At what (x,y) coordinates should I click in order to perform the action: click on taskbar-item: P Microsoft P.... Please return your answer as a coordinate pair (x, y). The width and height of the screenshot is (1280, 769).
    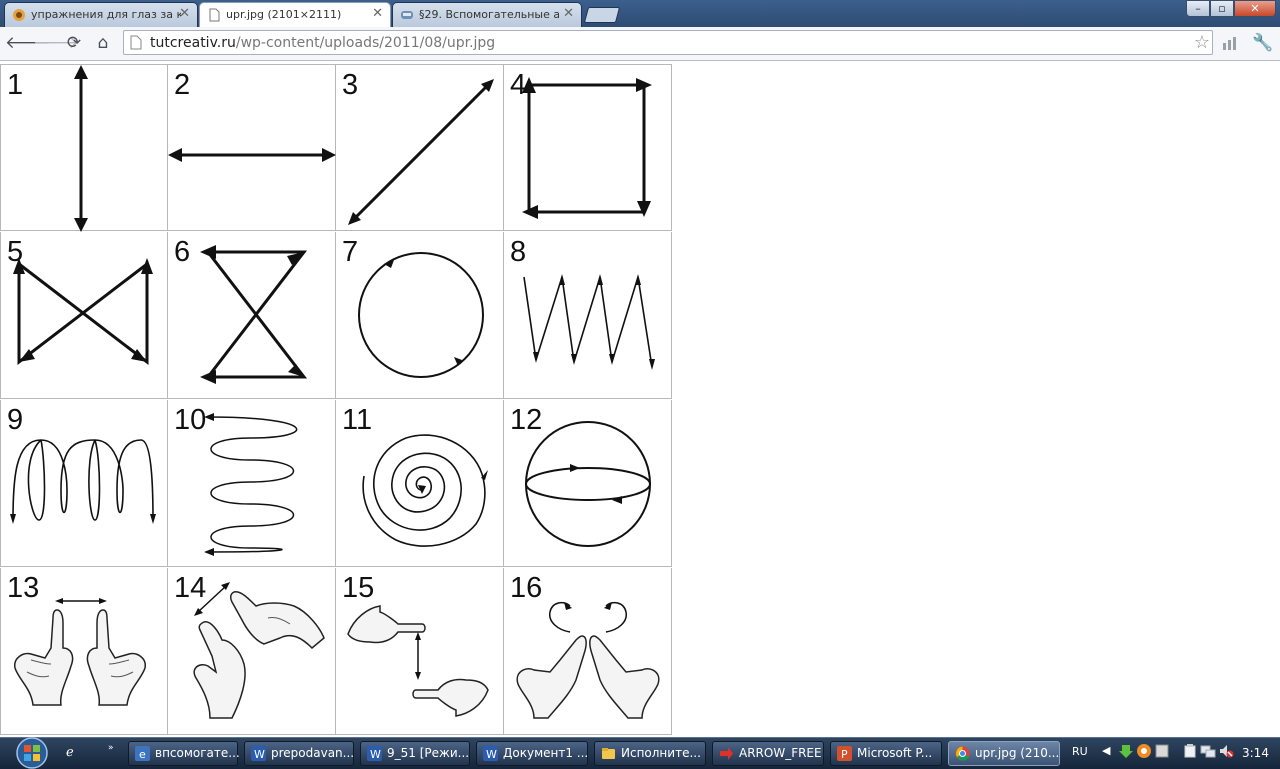
    Looking at the image, I should click on (886, 753).